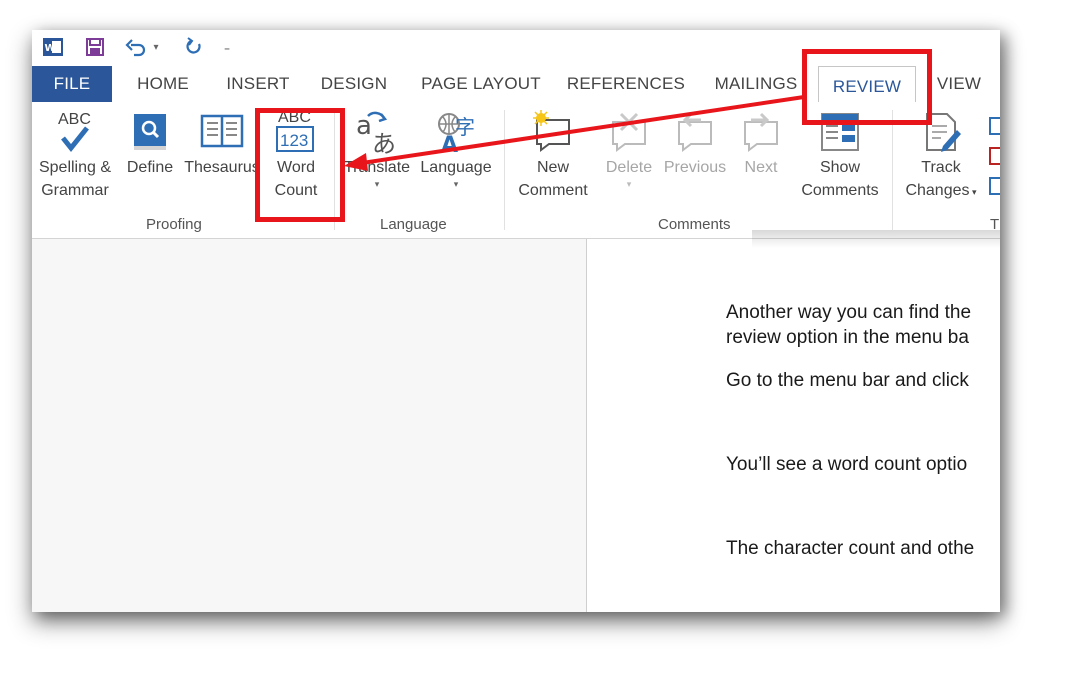 Image resolution: width=1066 pixels, height=677 pixels. I want to click on pointer-arrow, so click(574, 133).